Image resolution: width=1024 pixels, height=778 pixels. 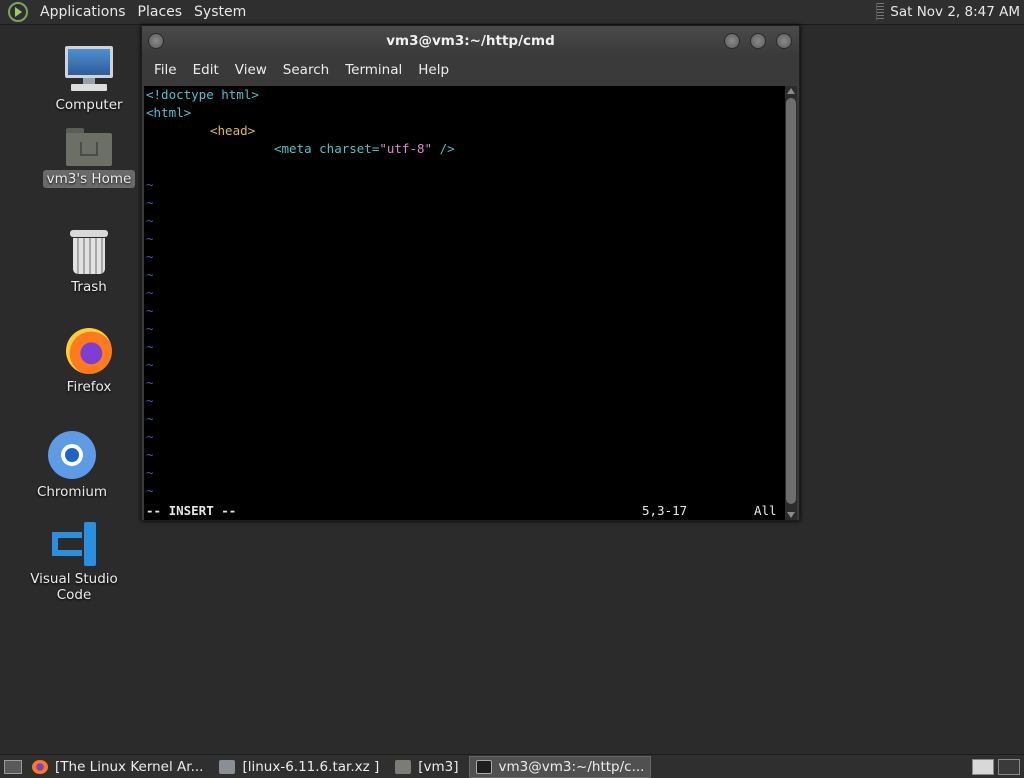 I want to click on chromium-icon, so click(x=72, y=455).